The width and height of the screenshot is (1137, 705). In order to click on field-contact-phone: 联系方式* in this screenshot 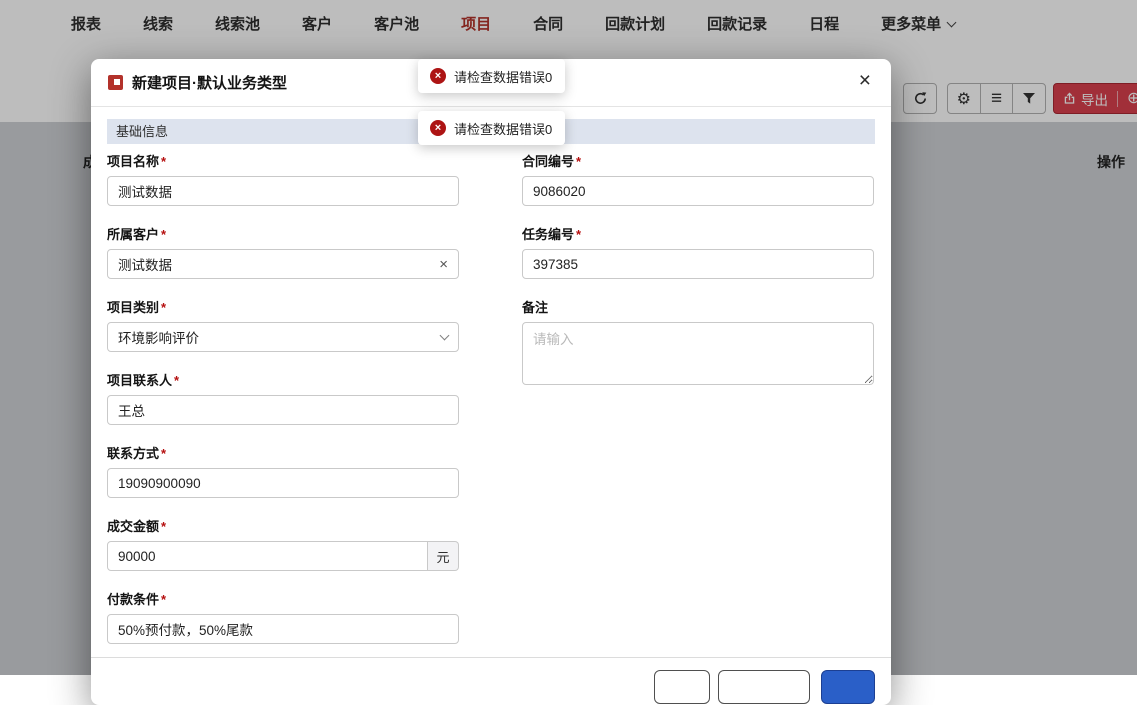, I will do `click(283, 470)`.